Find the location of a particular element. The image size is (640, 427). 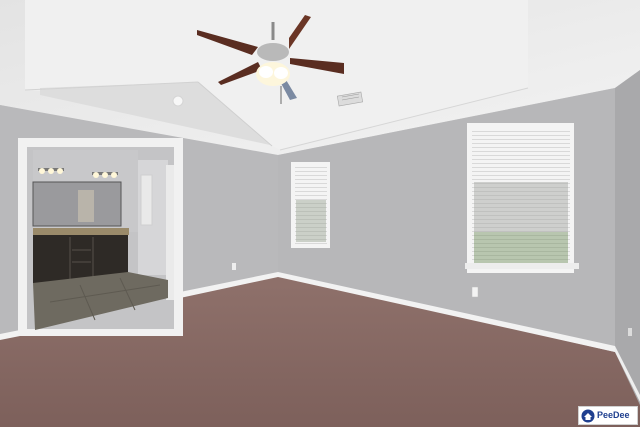

watermark-text: PeeDee is located at coordinates (613, 415).